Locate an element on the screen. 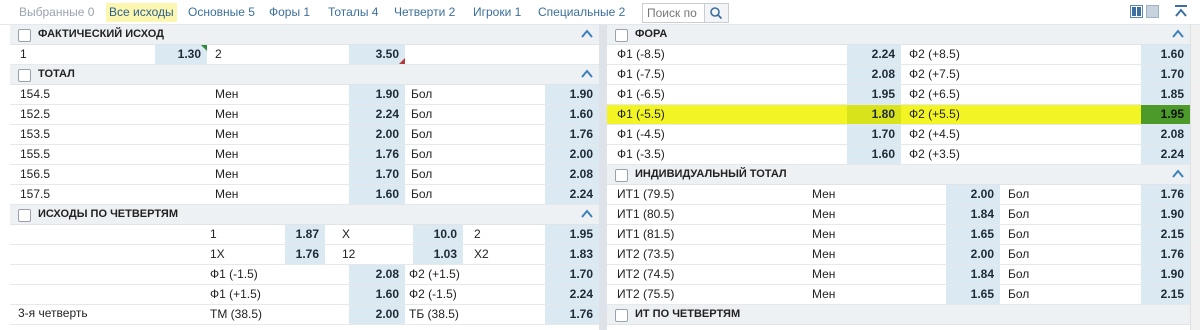  one-column-view-icon is located at coordinates (1152, 11).